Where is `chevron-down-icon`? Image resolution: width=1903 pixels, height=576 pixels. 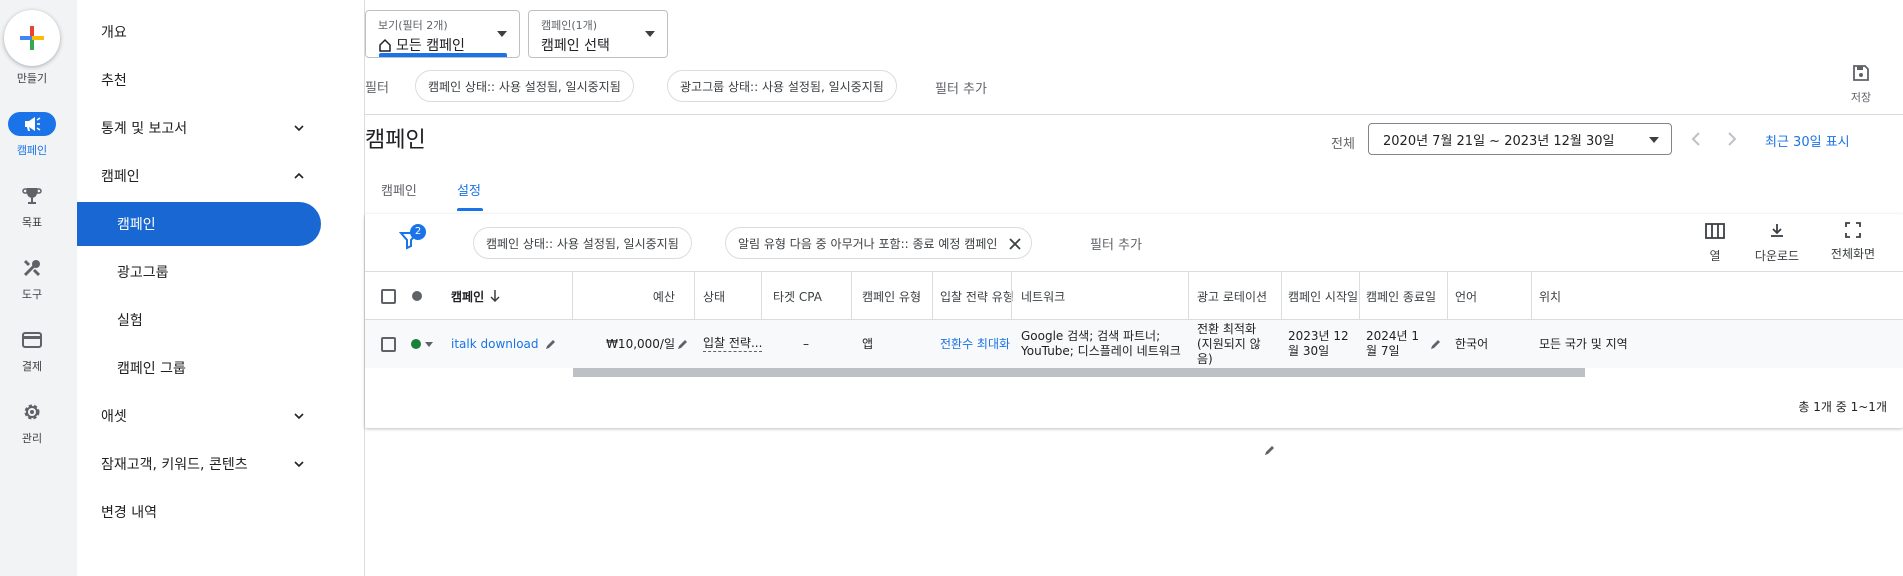
chevron-down-icon is located at coordinates (299, 464).